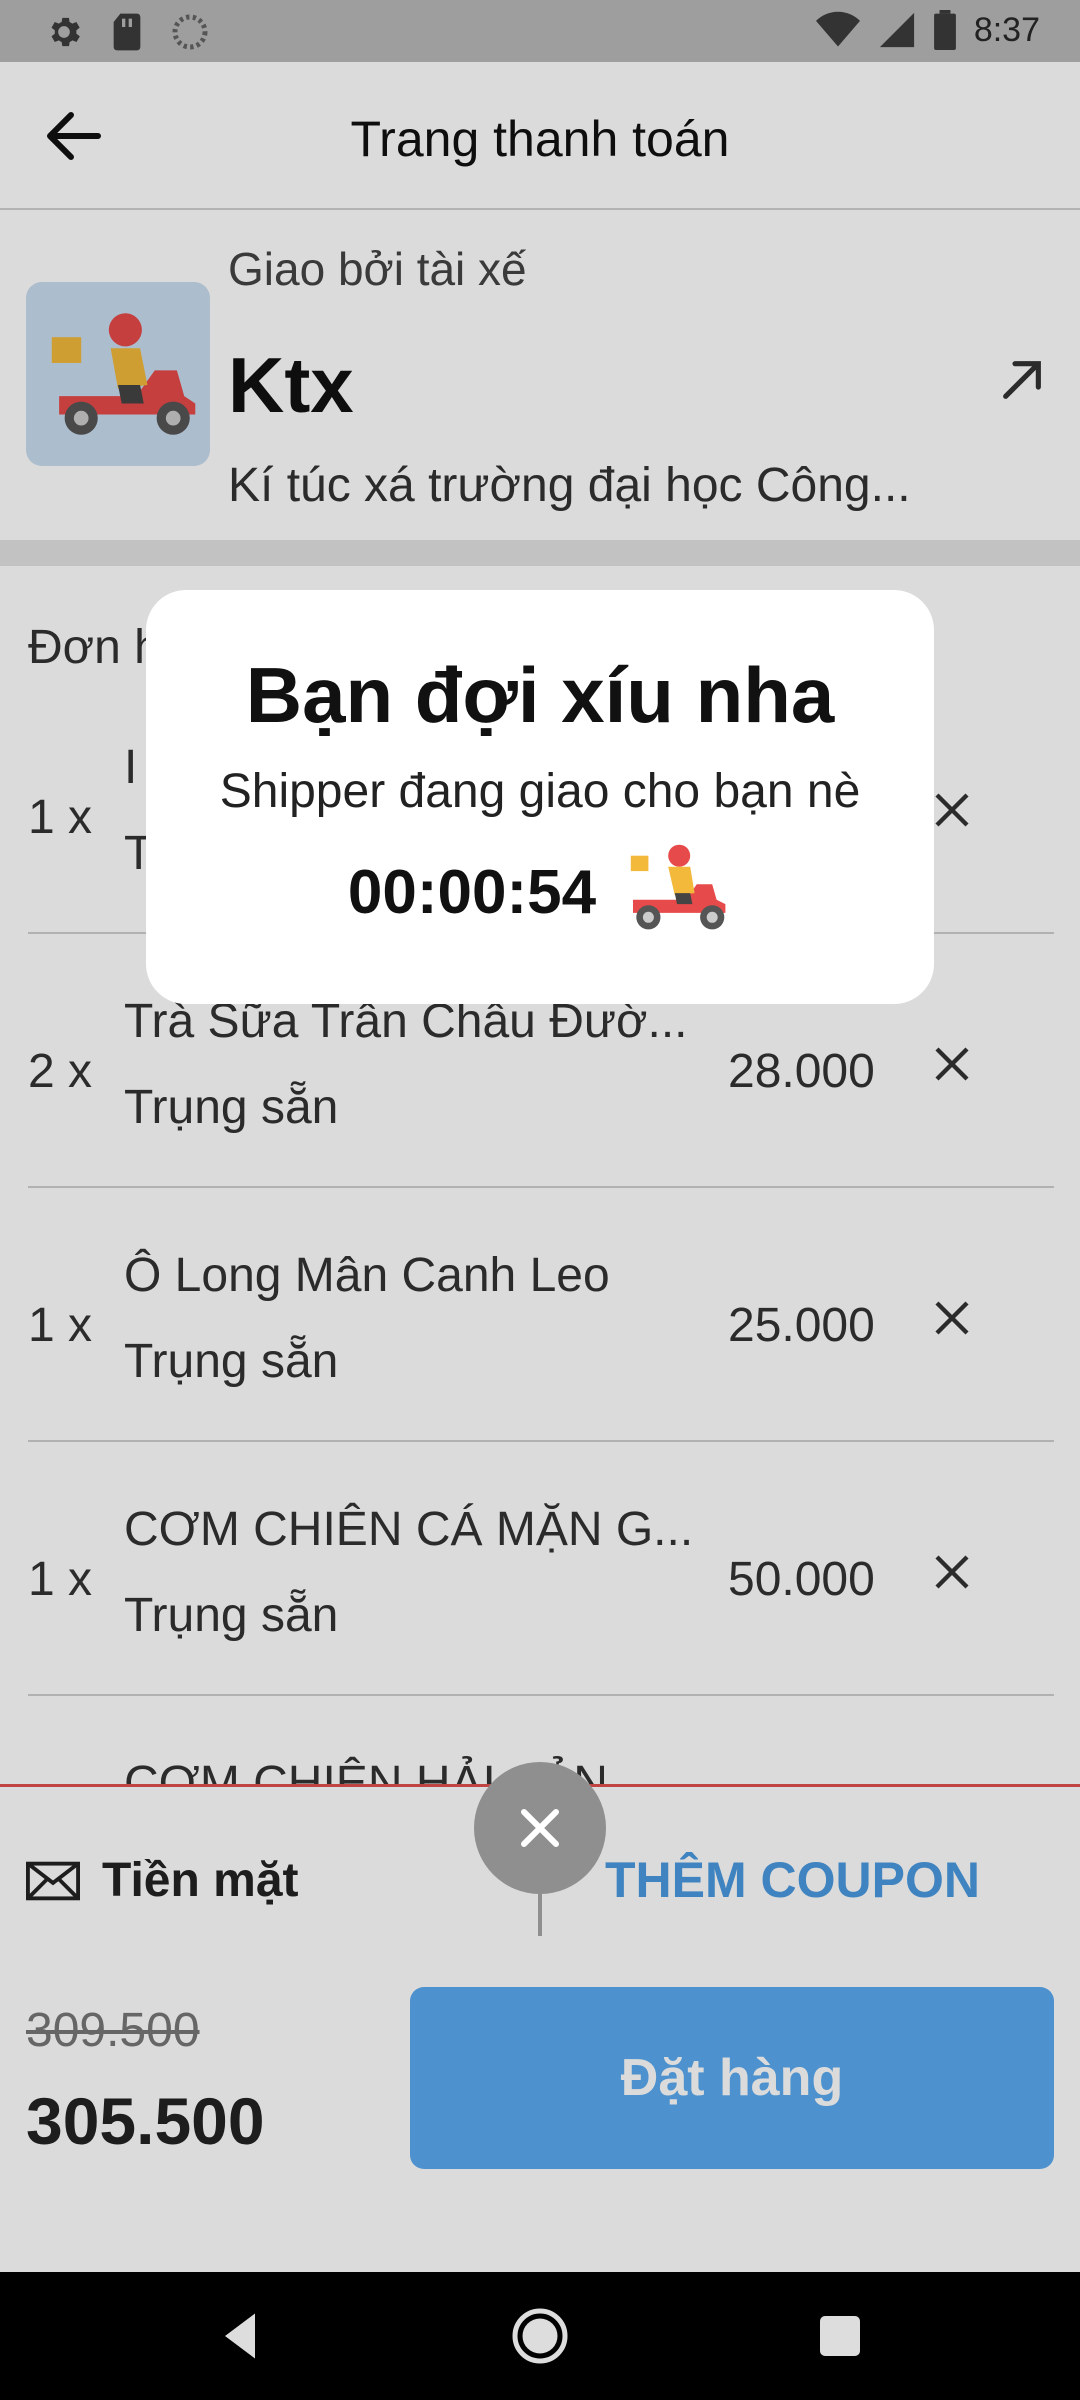 Image resolution: width=1080 pixels, height=2400 pixels. I want to click on close-dialog-button, so click(540, 1828).